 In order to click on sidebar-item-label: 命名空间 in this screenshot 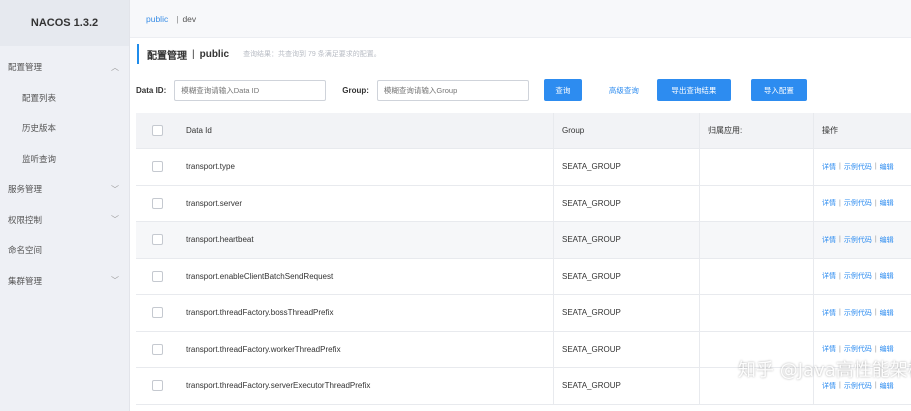, I will do `click(25, 250)`.